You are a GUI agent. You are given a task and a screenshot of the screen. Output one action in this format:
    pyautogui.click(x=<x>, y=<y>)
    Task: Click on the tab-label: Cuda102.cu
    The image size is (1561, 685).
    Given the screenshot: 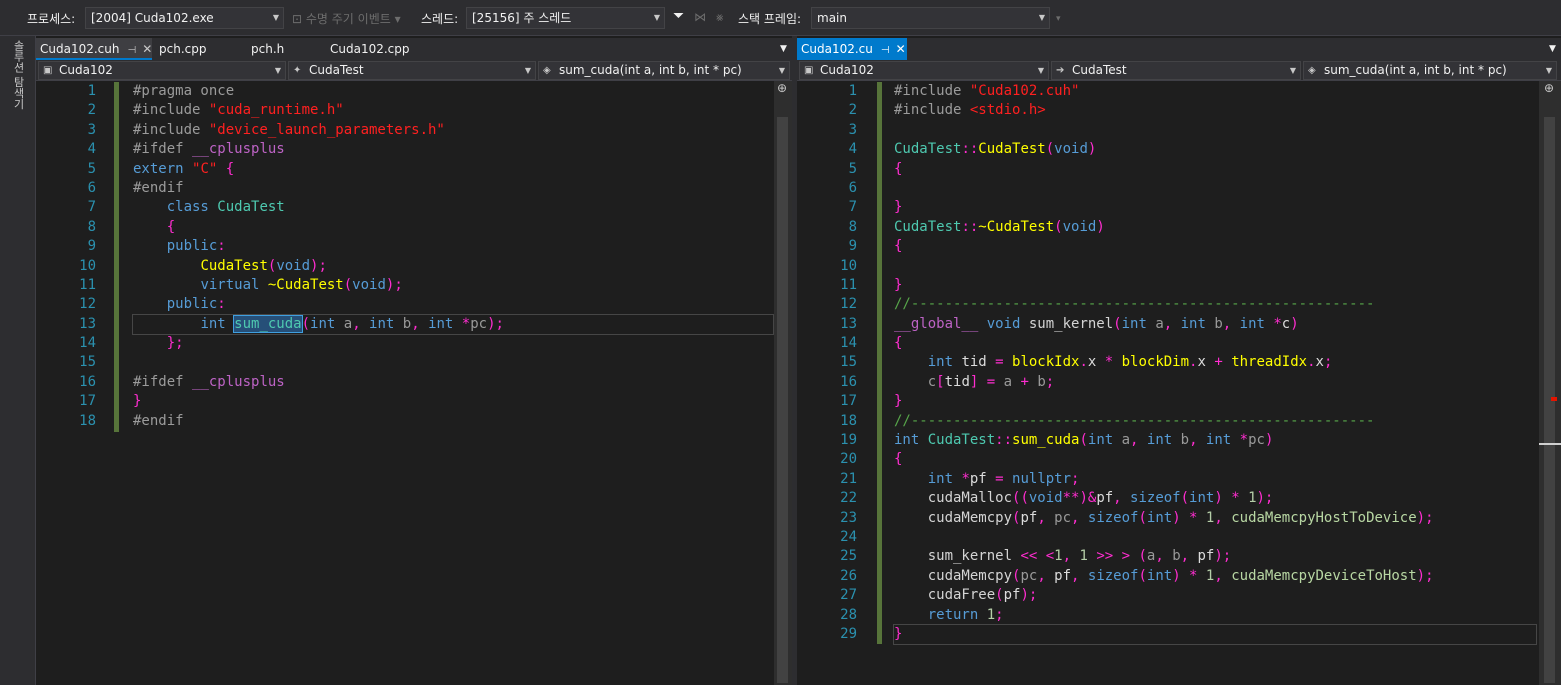 What is the action you would take?
    pyautogui.click(x=837, y=49)
    